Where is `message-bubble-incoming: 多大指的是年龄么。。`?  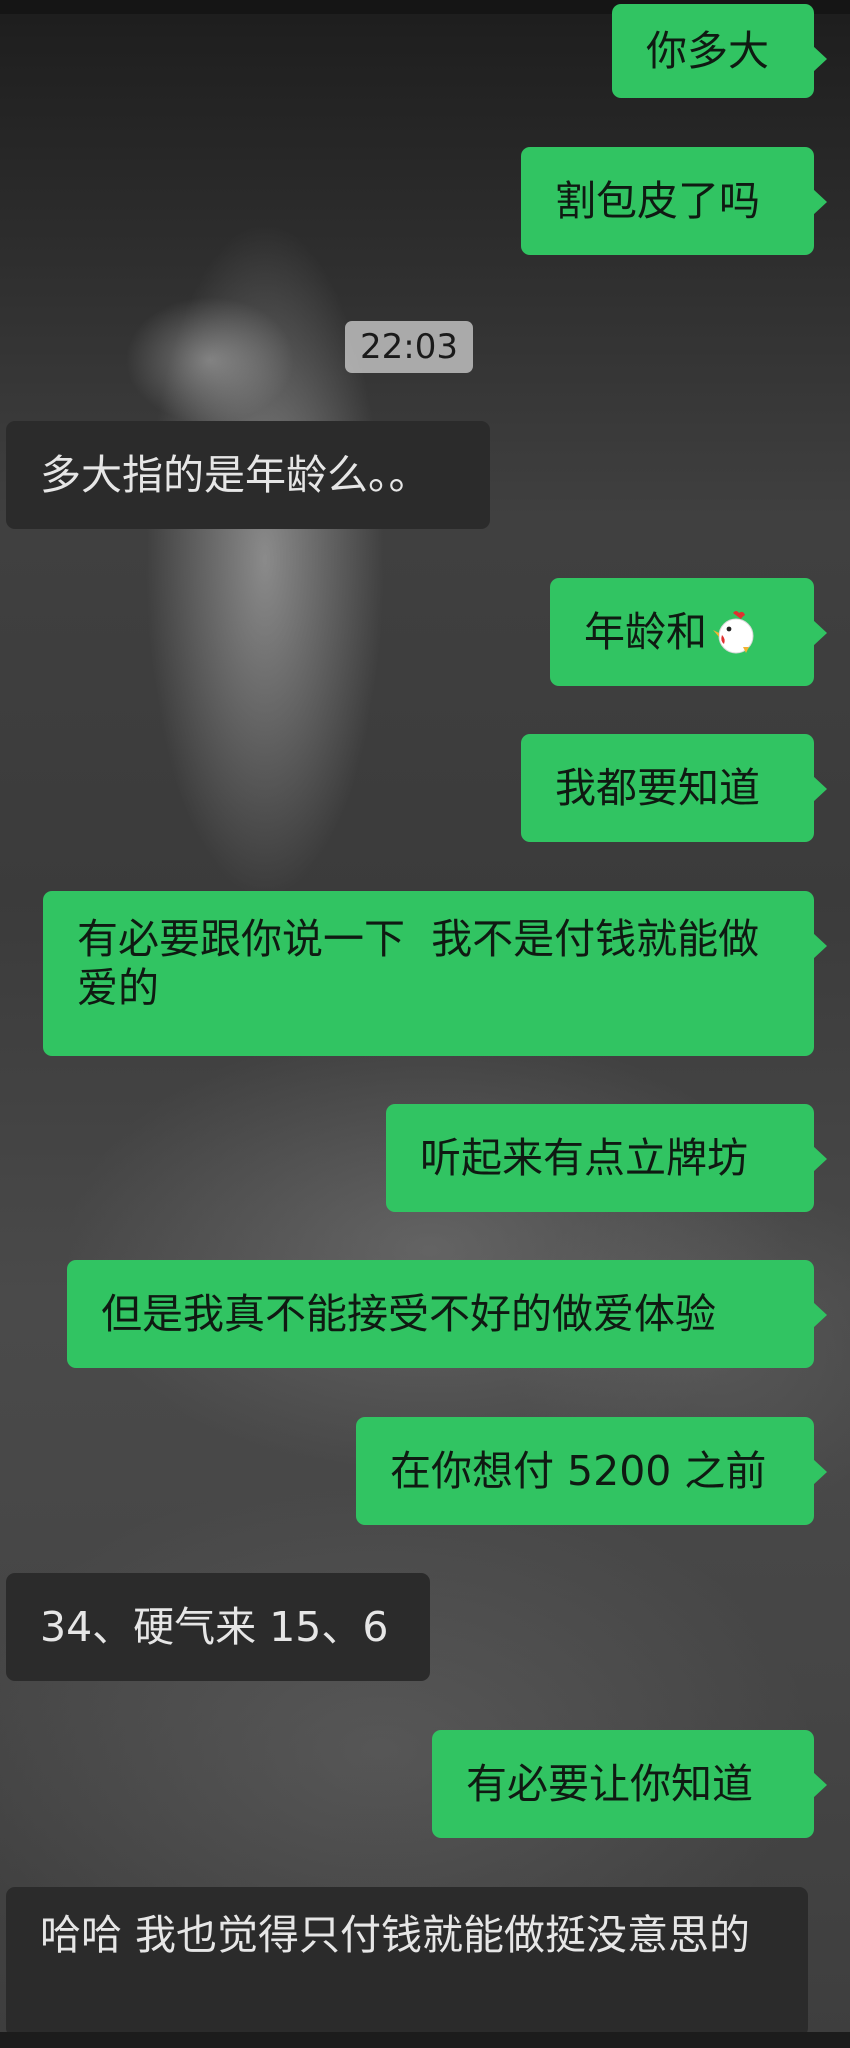
message-bubble-incoming: 多大指的是年龄么。。 is located at coordinates (248, 475).